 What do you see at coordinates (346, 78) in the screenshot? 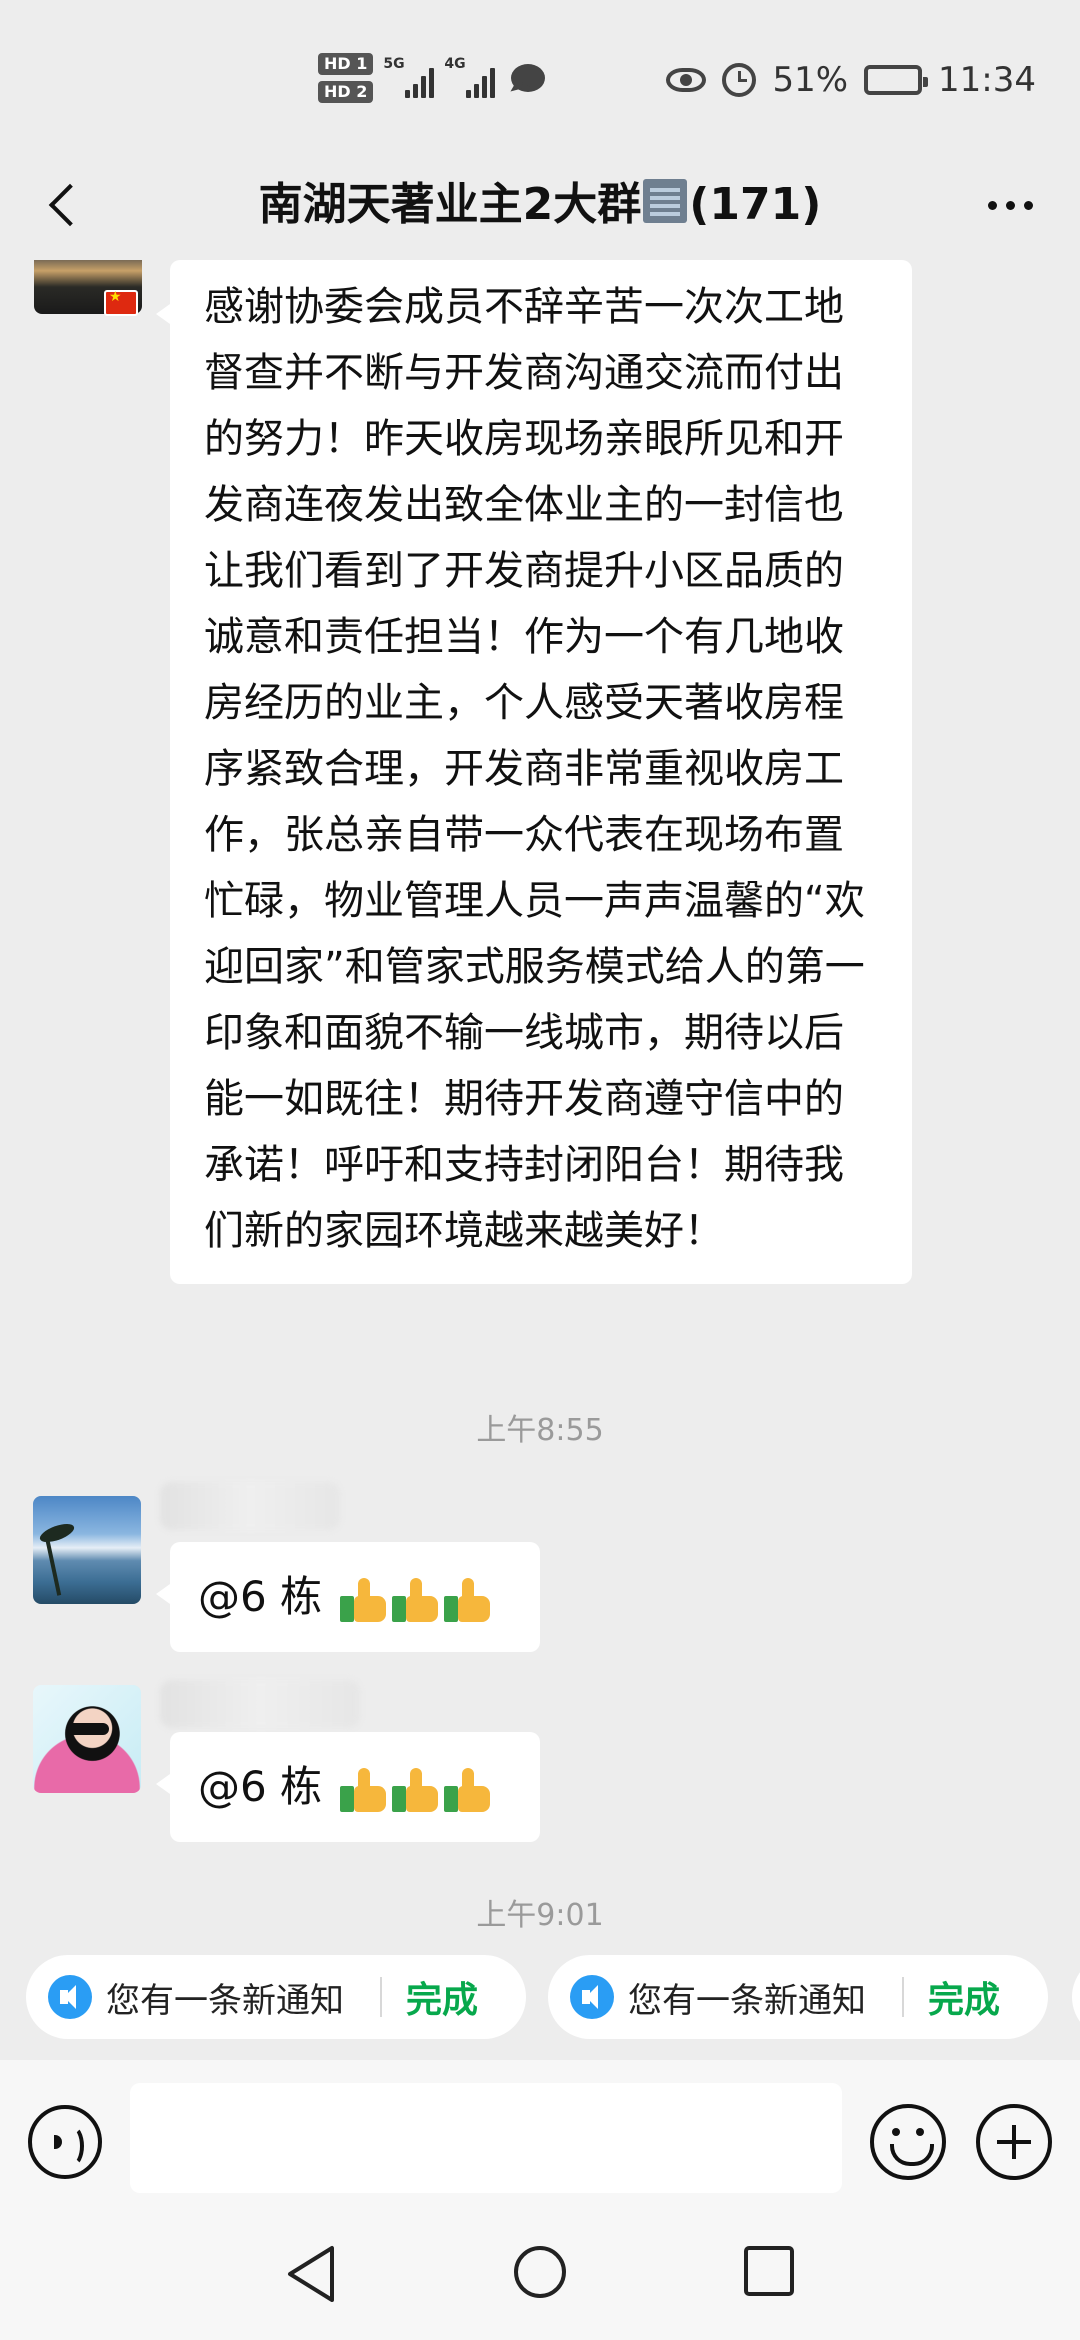
I see `hd-indicators: HD 1 HD 2` at bounding box center [346, 78].